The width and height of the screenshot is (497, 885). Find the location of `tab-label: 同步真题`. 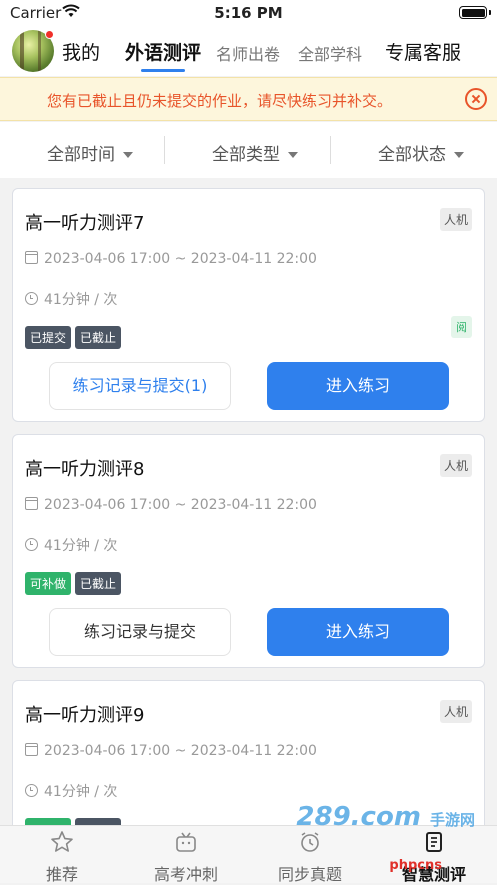

tab-label: 同步真题 is located at coordinates (309, 874).